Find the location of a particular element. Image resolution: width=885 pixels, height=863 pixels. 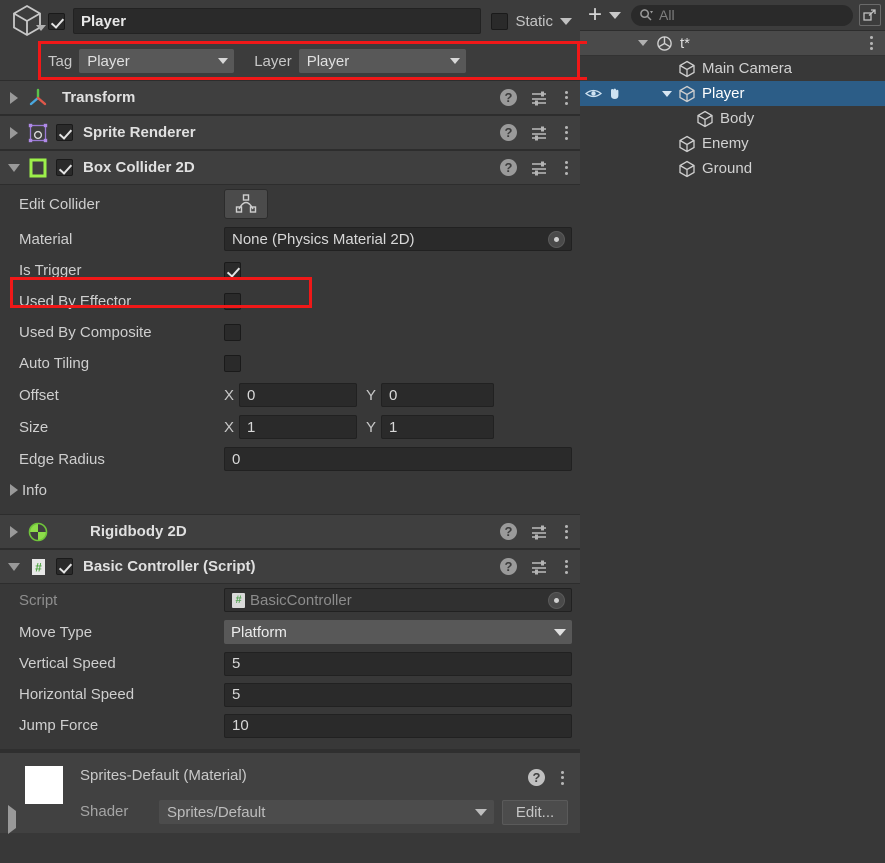

used-by-composite-checkbox is located at coordinates (232, 332).